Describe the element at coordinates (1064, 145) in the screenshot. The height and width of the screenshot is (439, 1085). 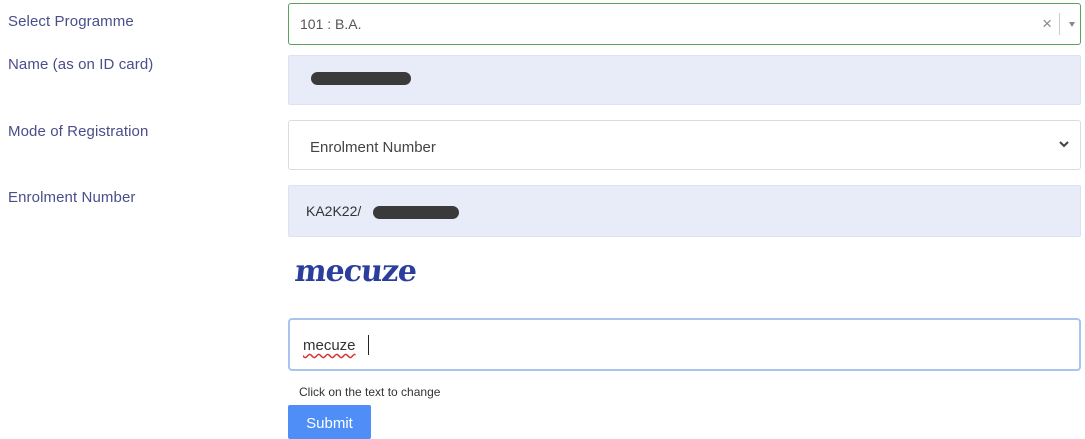
I see `chevron-down-icon` at that location.